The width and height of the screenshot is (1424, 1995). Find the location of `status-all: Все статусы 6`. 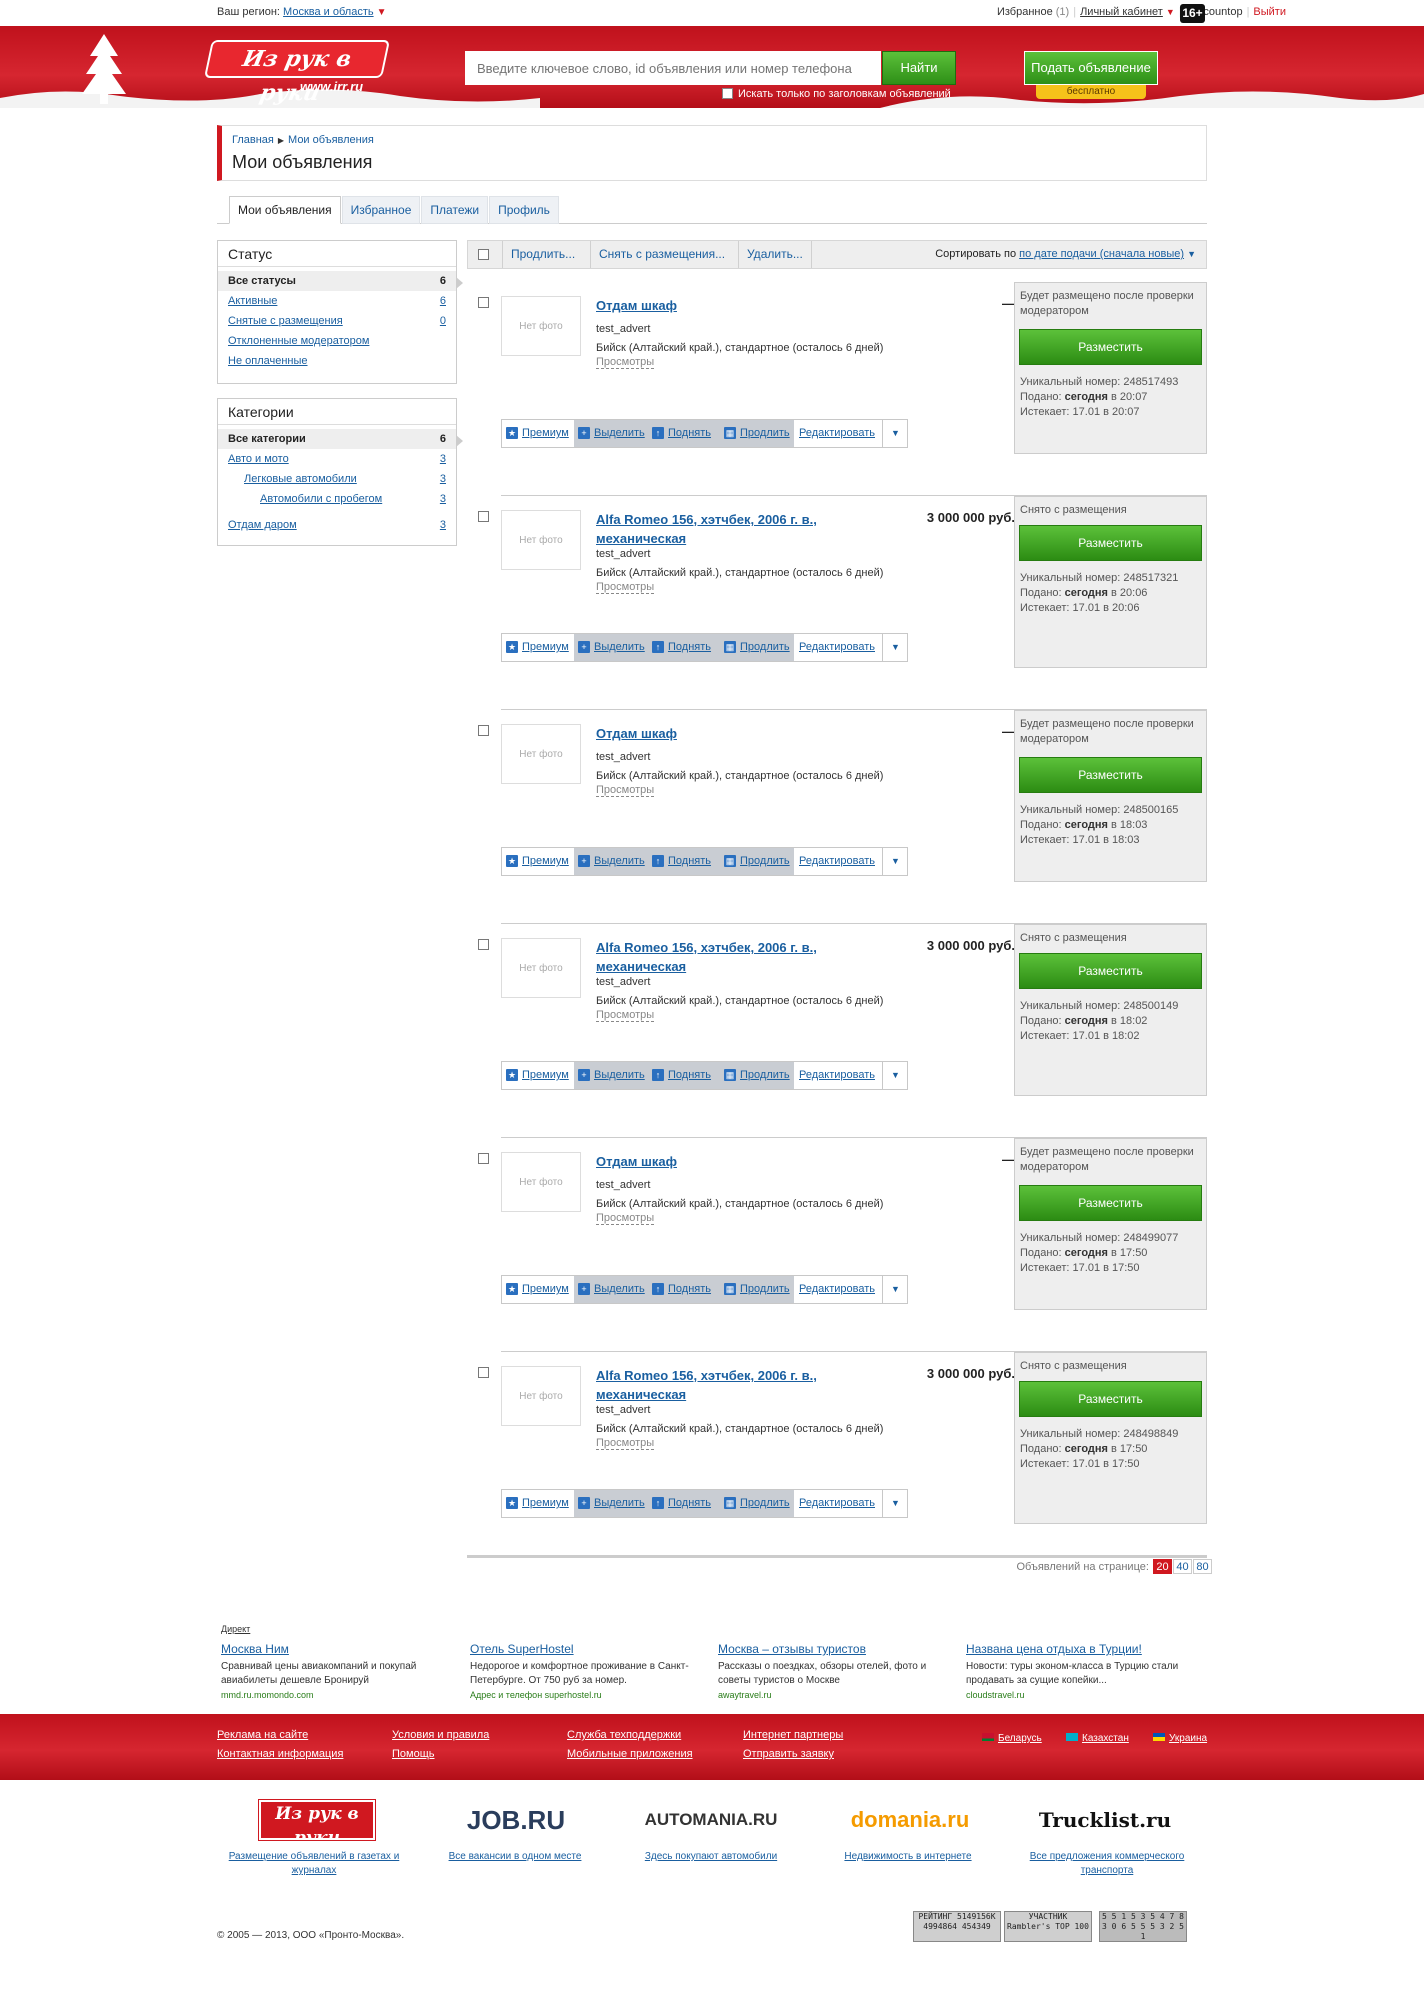

status-all: Все статусы 6 is located at coordinates (337, 281).